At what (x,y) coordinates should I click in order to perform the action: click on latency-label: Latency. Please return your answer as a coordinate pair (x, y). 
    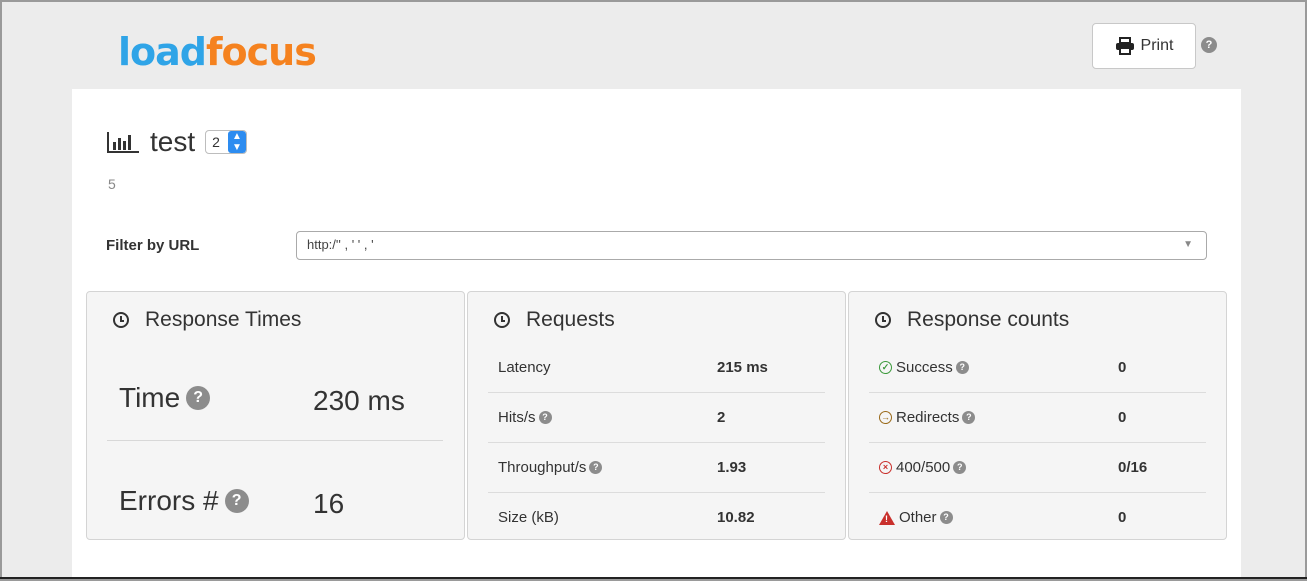
    Looking at the image, I should click on (524, 367).